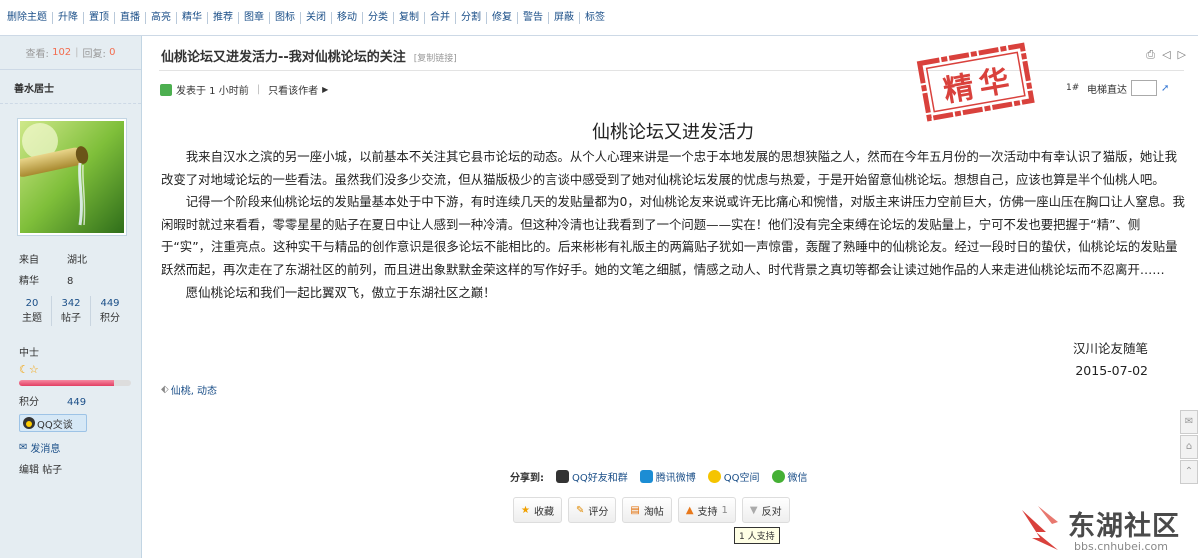 The image size is (1198, 558). I want to click on digest-stamp: 精华, so click(976, 83).